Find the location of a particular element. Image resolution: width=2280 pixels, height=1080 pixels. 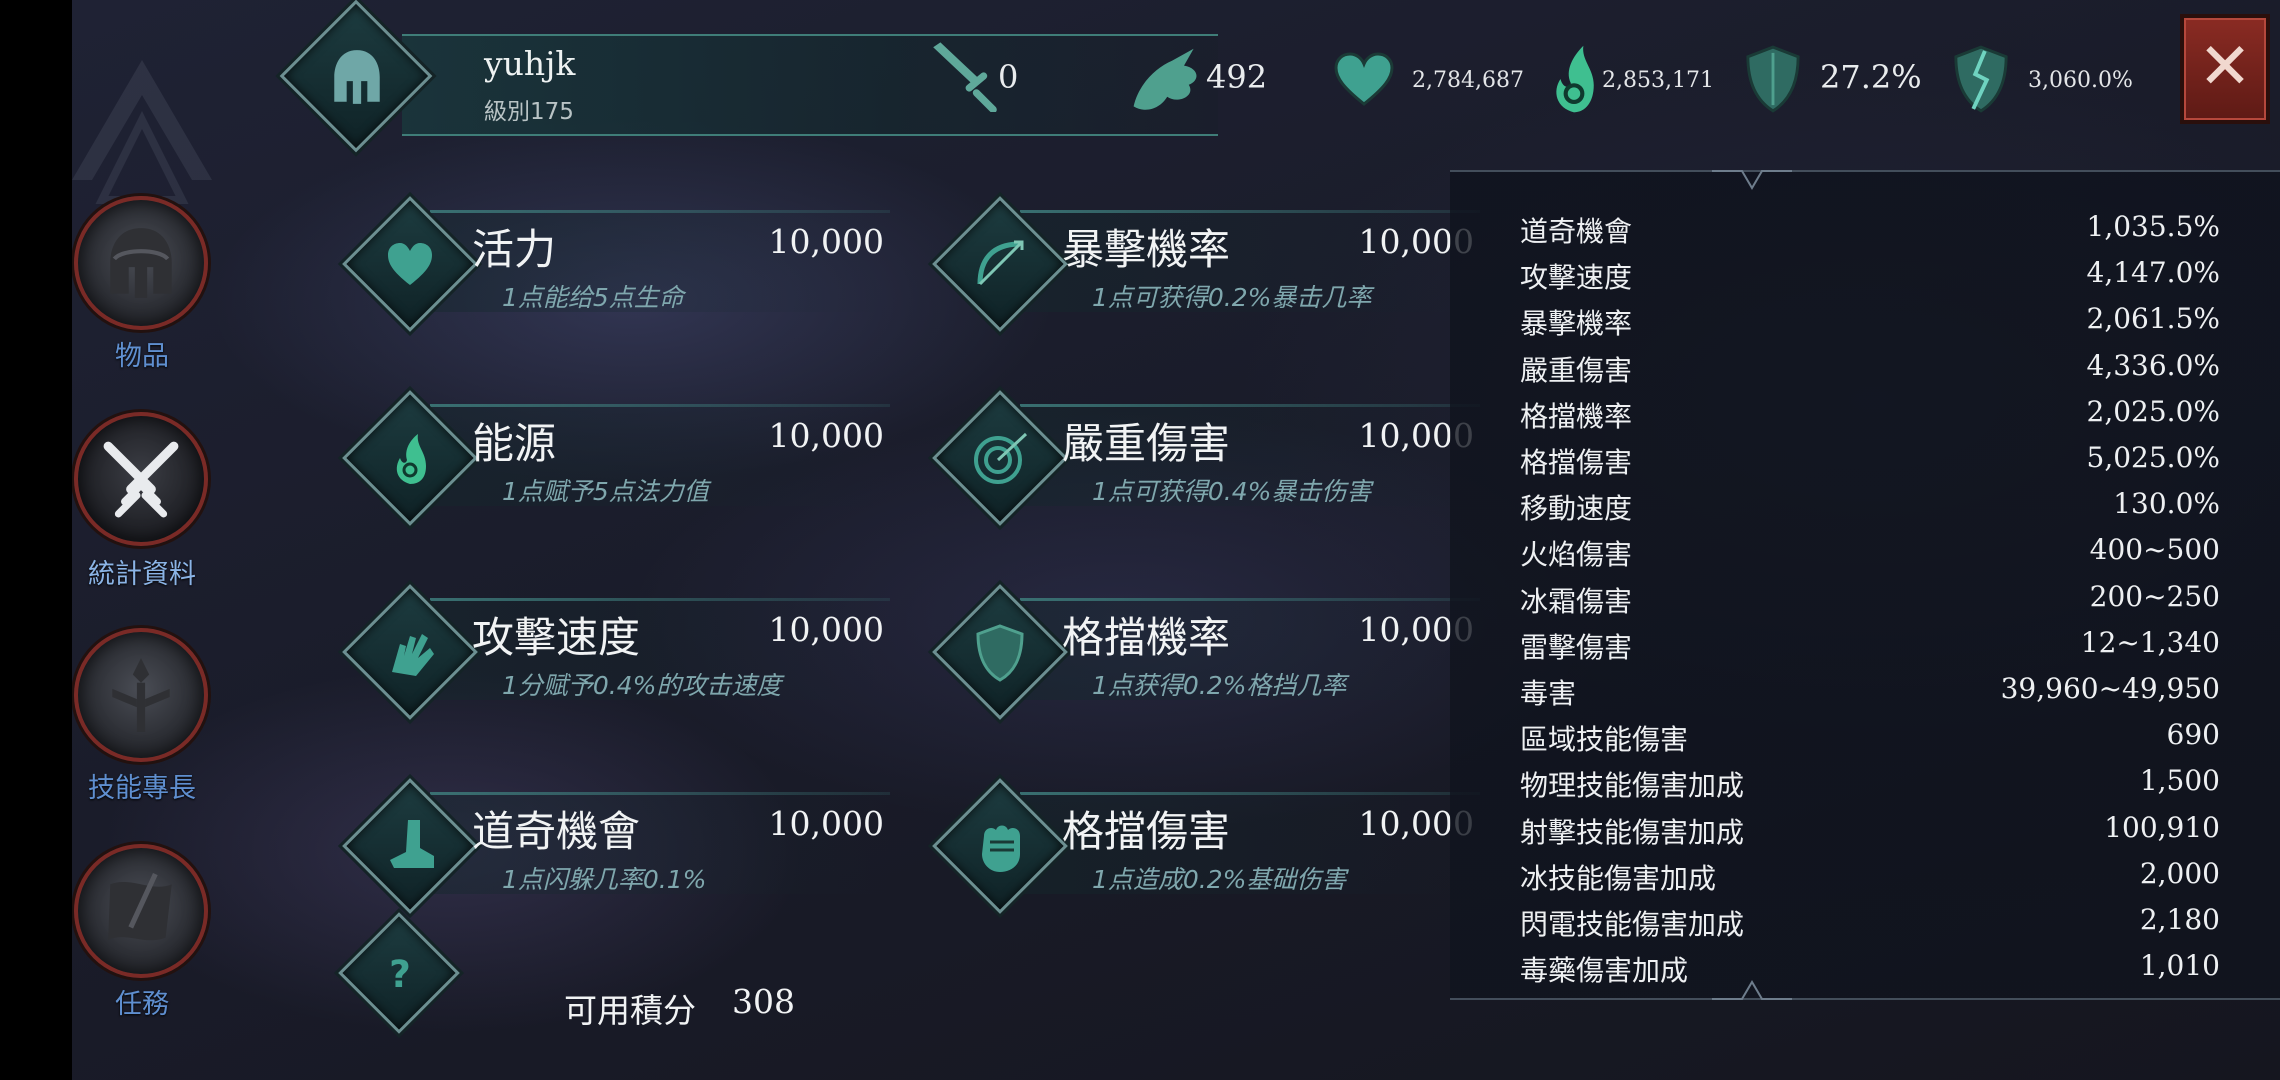

attribute-dodge-chance: 道奇機會 10,000 1点闪躲几率0.1% is located at coordinates (614, 859).